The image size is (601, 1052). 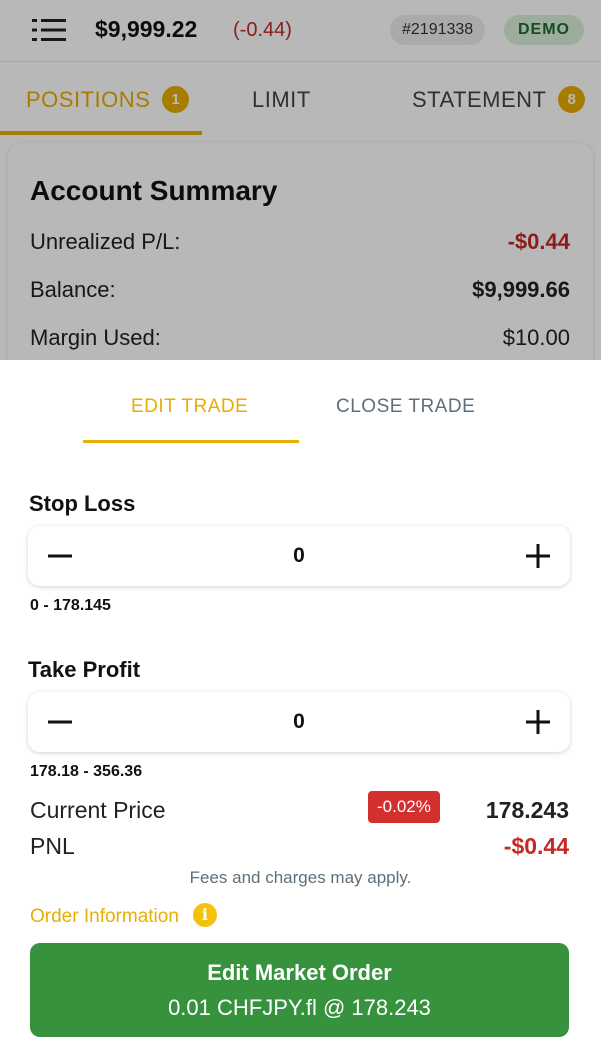 I want to click on stop-loss-plus-button, so click(x=538, y=556).